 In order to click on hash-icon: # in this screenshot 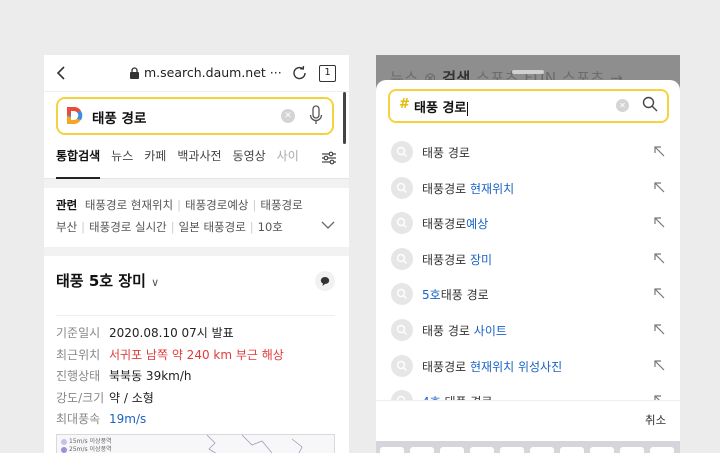, I will do `click(404, 104)`.